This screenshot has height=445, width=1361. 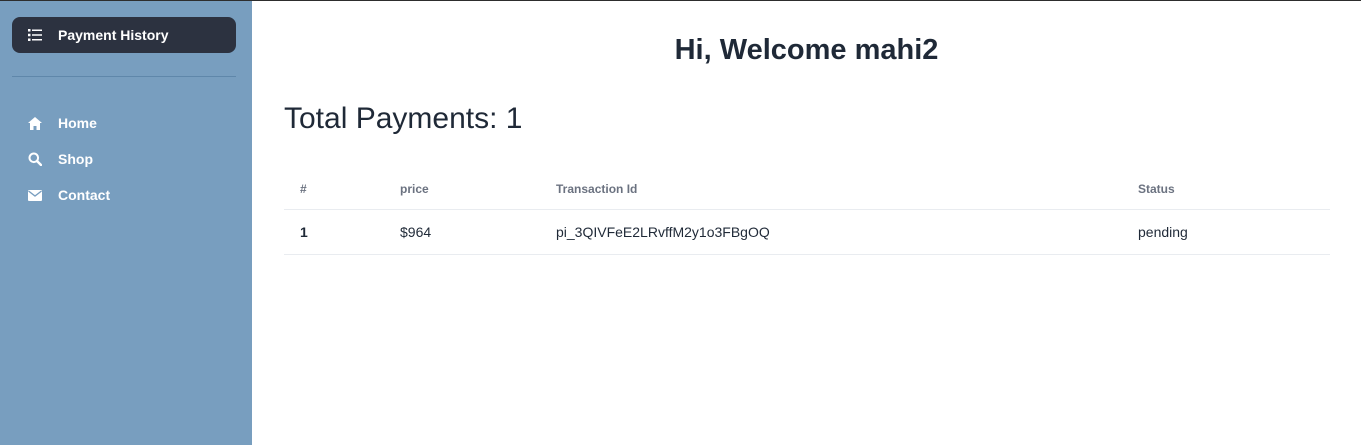 What do you see at coordinates (35, 35) in the screenshot?
I see `list-icon` at bounding box center [35, 35].